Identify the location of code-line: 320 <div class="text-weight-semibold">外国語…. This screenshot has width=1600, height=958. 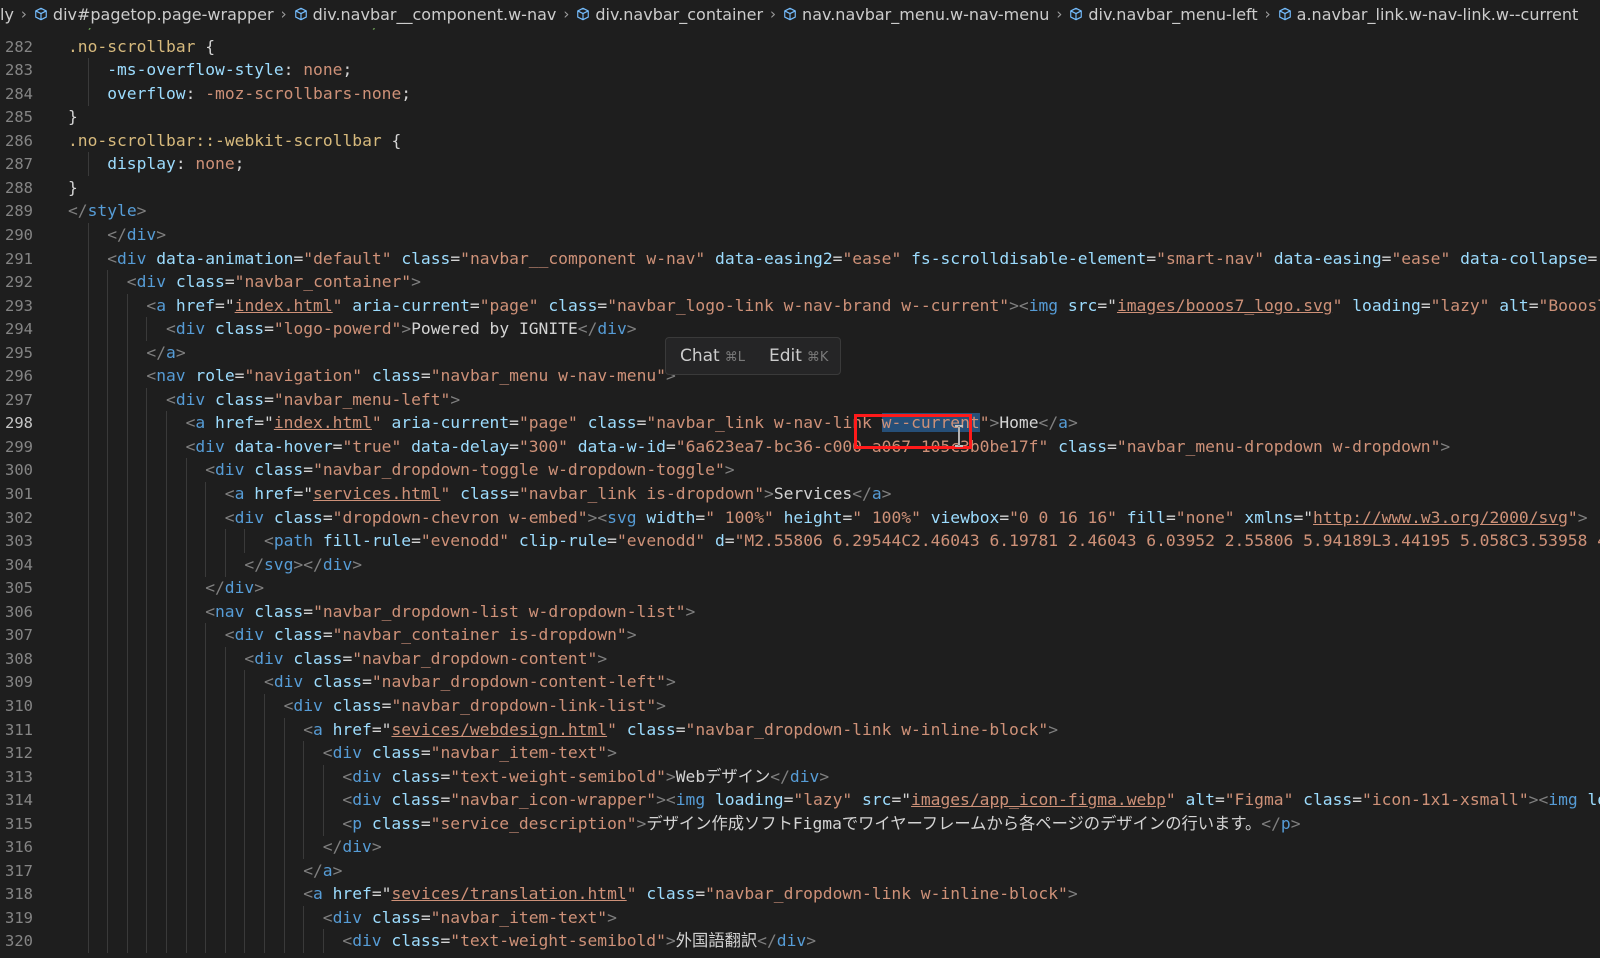
(800, 941).